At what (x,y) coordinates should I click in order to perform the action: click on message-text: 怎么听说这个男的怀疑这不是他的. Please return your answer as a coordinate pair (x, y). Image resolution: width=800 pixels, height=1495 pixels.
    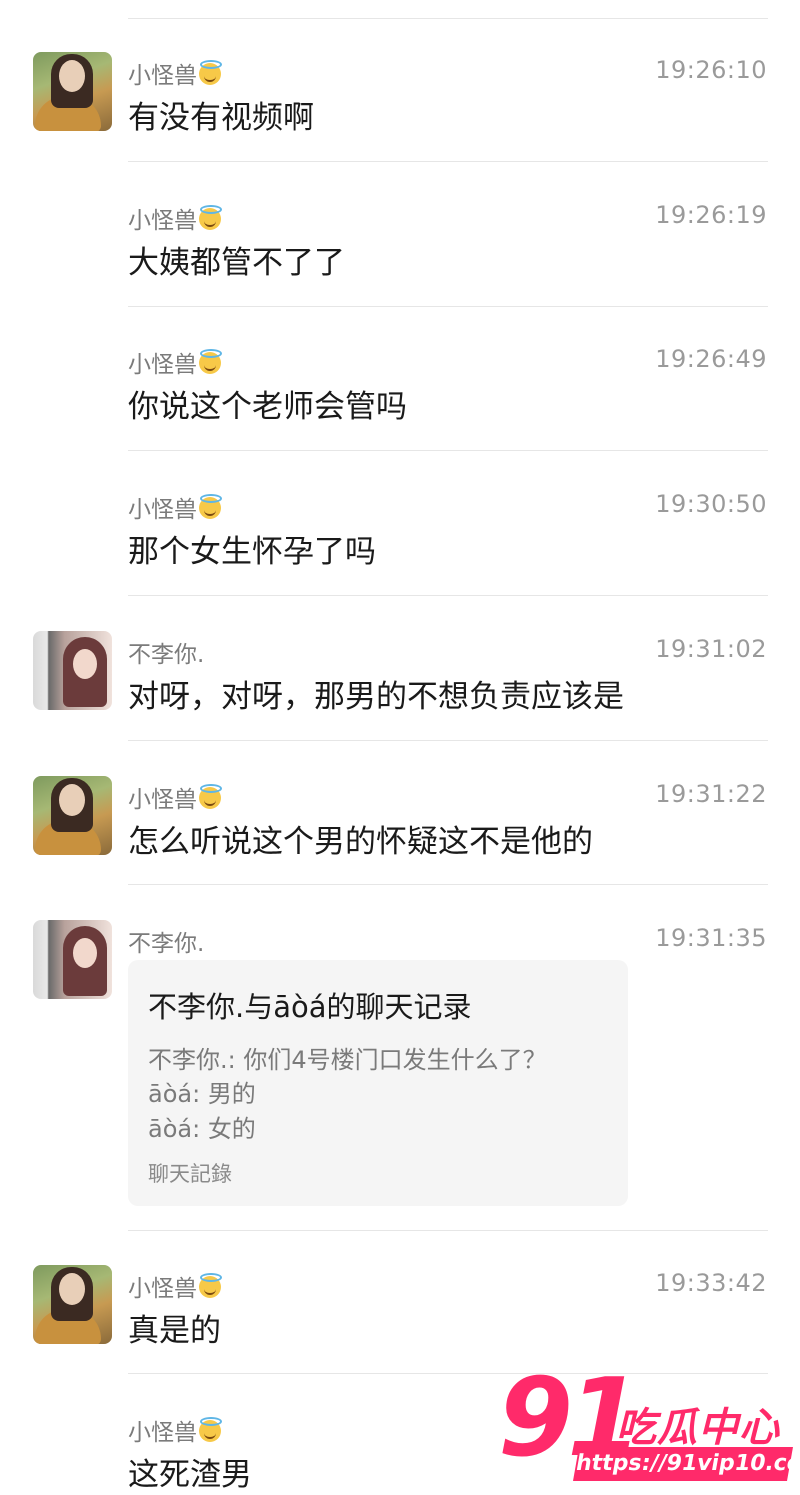
    Looking at the image, I should click on (360, 842).